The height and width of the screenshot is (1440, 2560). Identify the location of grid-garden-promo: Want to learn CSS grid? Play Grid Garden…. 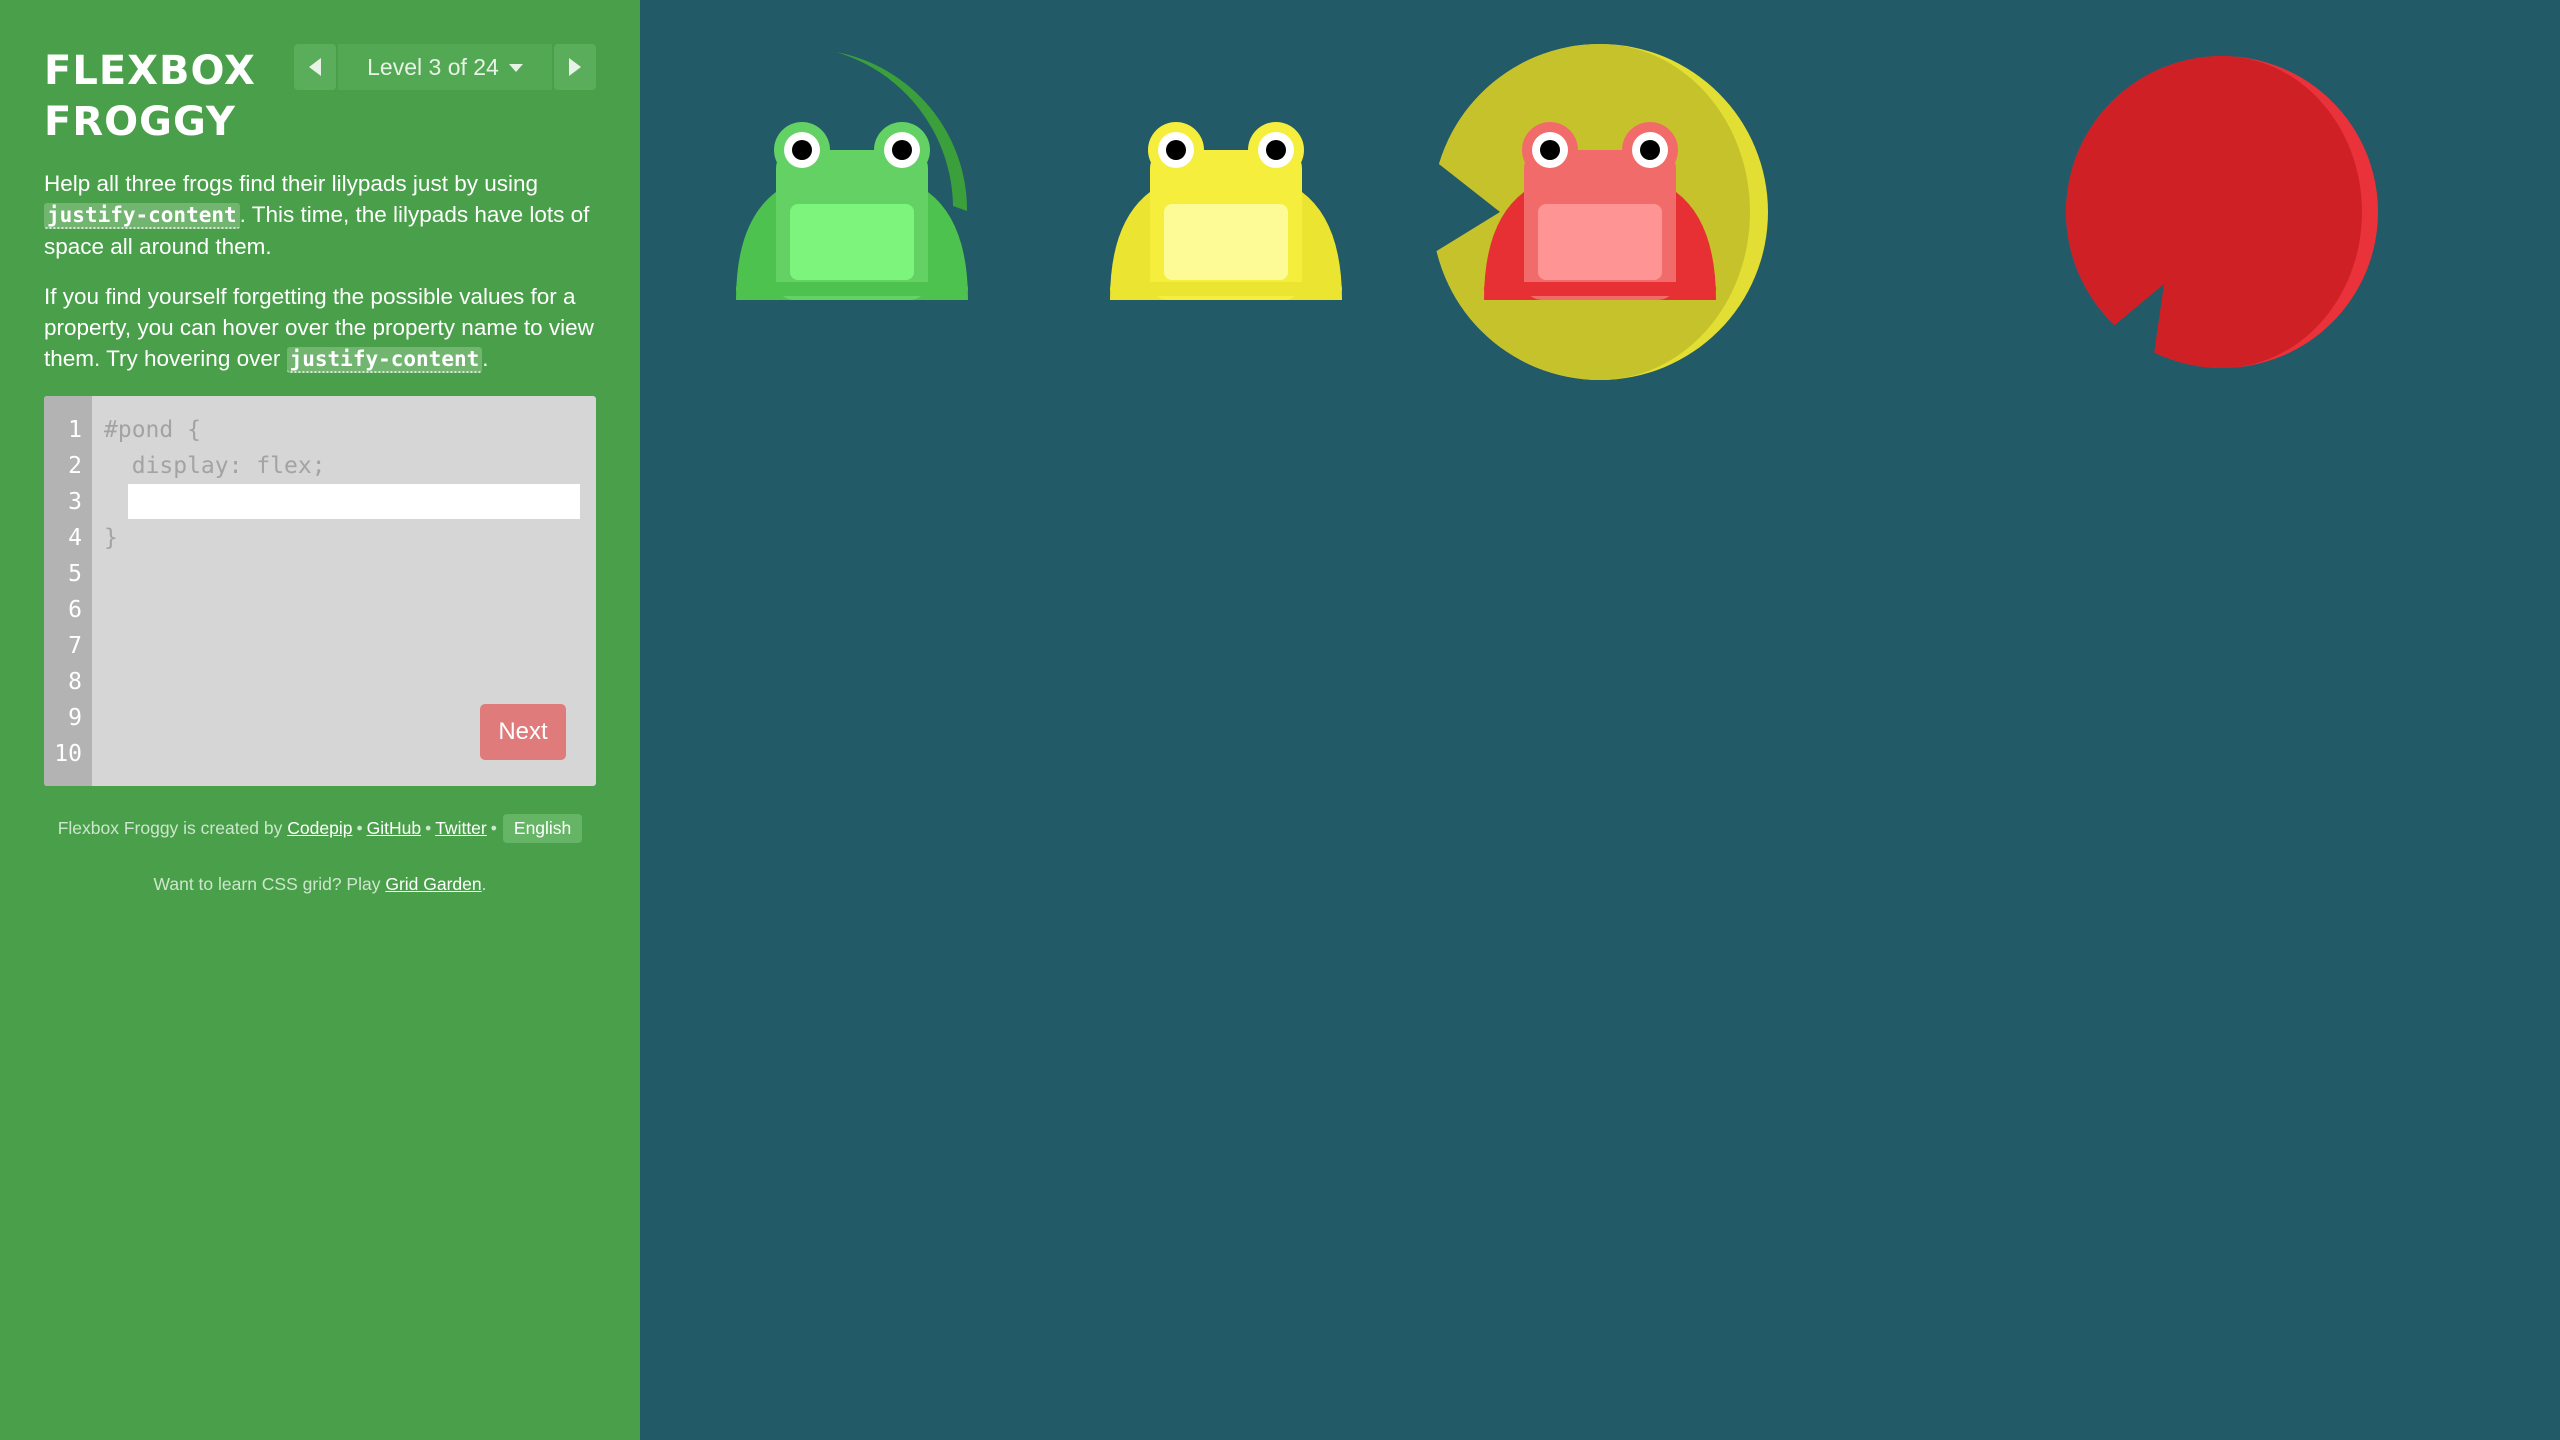
(320, 884).